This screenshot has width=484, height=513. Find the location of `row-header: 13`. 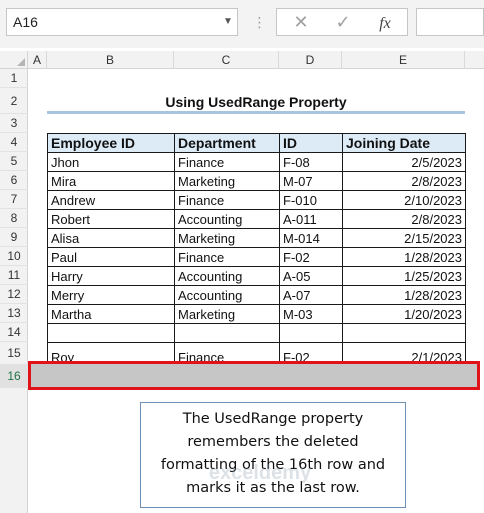

row-header: 13 is located at coordinates (14, 313).